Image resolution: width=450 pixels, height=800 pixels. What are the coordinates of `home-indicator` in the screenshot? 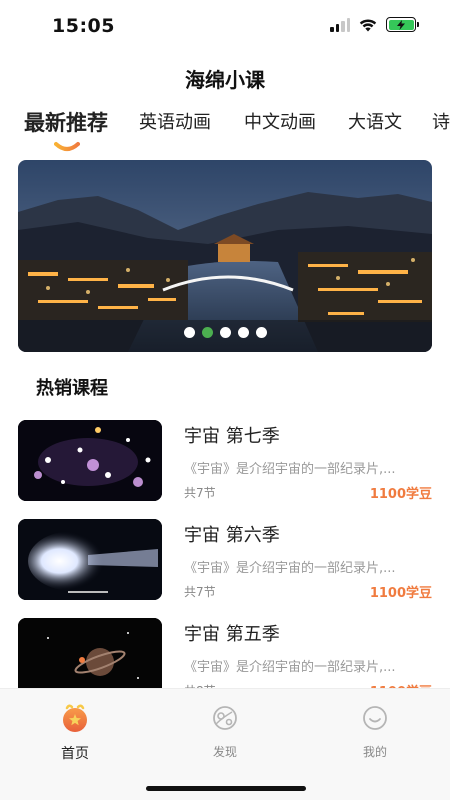 It's located at (226, 788).